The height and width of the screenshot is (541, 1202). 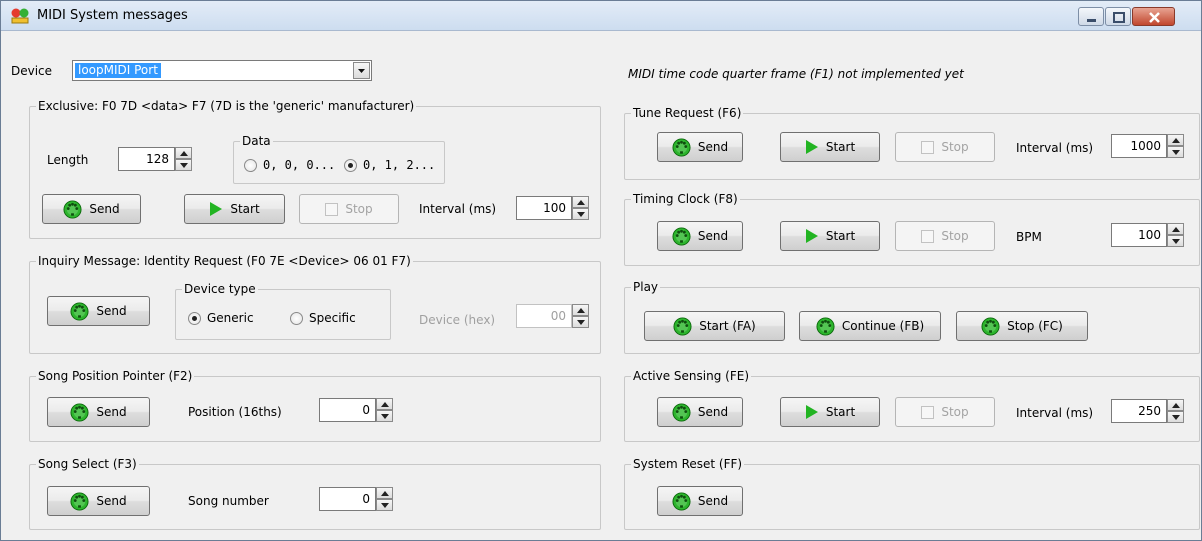 What do you see at coordinates (347, 410) in the screenshot?
I see `position-value: 0` at bounding box center [347, 410].